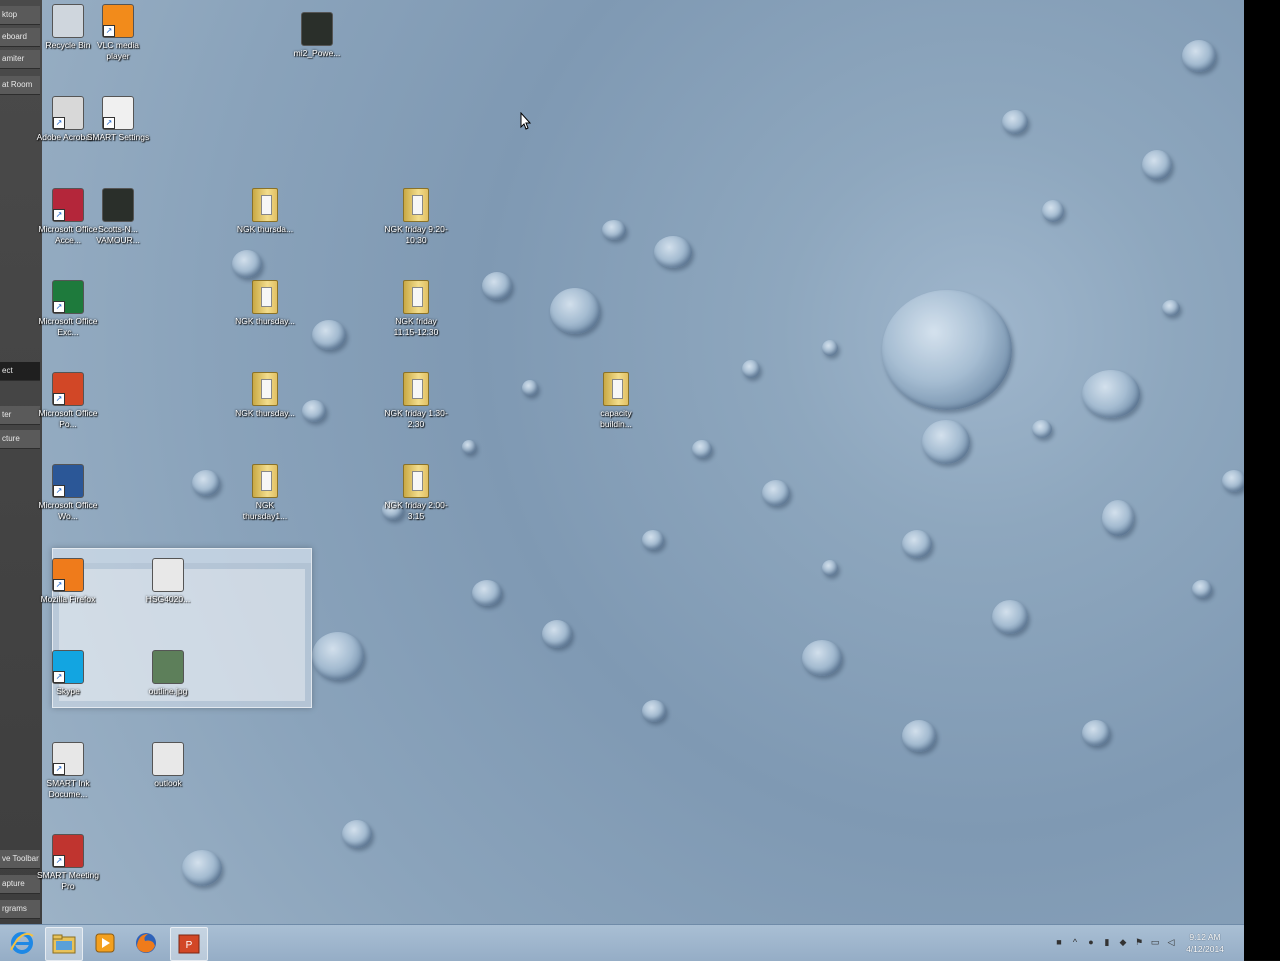 The height and width of the screenshot is (961, 1280). What do you see at coordinates (1091, 942) in the screenshot?
I see `tray-network-icon: ●` at bounding box center [1091, 942].